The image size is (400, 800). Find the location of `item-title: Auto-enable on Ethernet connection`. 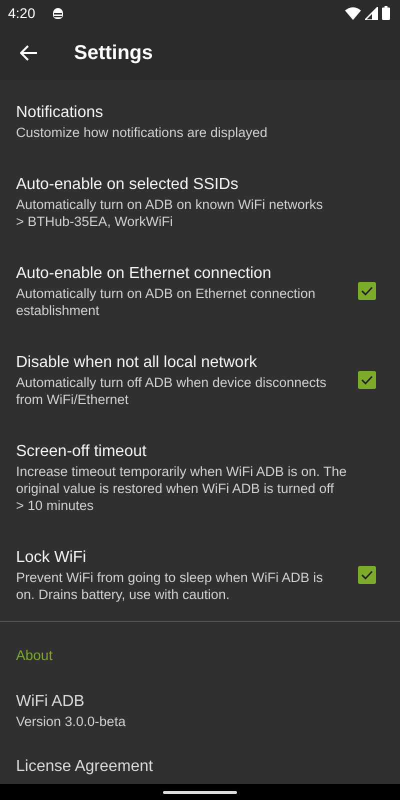

item-title: Auto-enable on Ethernet connection is located at coordinates (144, 274).